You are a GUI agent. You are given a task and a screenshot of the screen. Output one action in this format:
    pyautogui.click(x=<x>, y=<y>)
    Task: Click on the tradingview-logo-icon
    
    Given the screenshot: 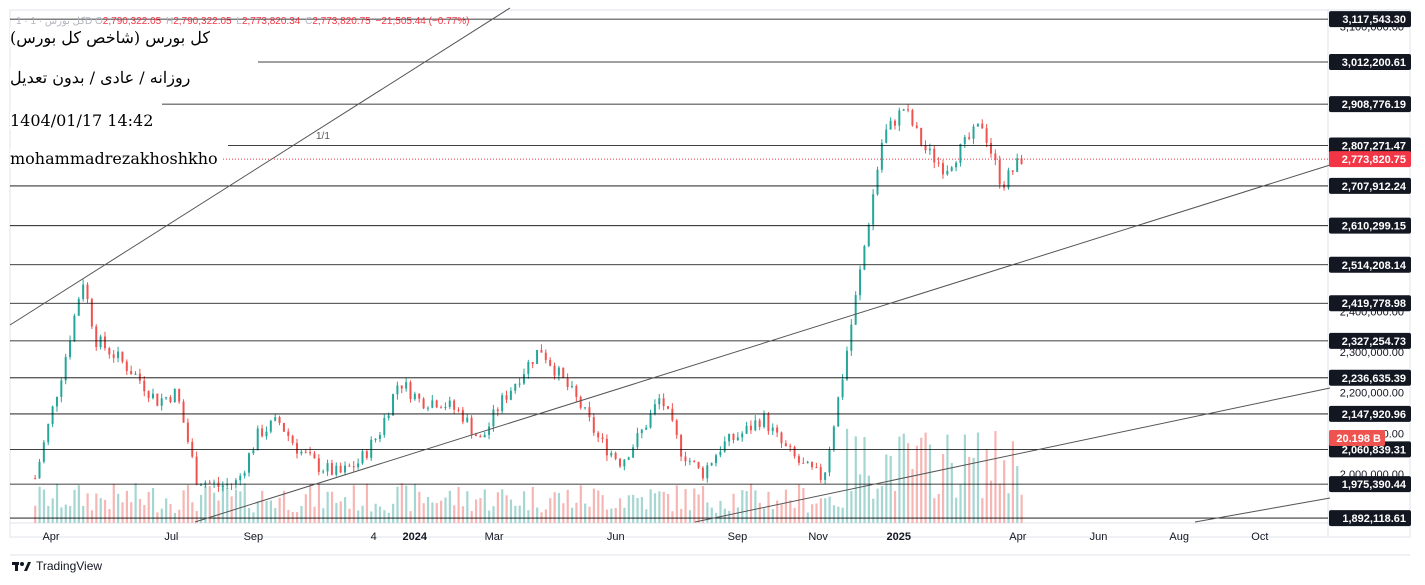 What is the action you would take?
    pyautogui.click(x=21, y=566)
    